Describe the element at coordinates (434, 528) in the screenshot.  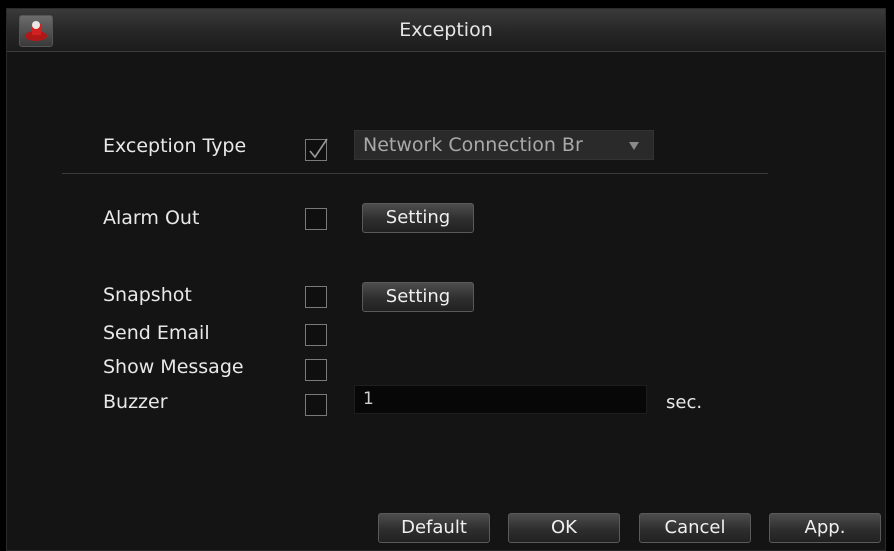
I see `default-button: Default` at that location.